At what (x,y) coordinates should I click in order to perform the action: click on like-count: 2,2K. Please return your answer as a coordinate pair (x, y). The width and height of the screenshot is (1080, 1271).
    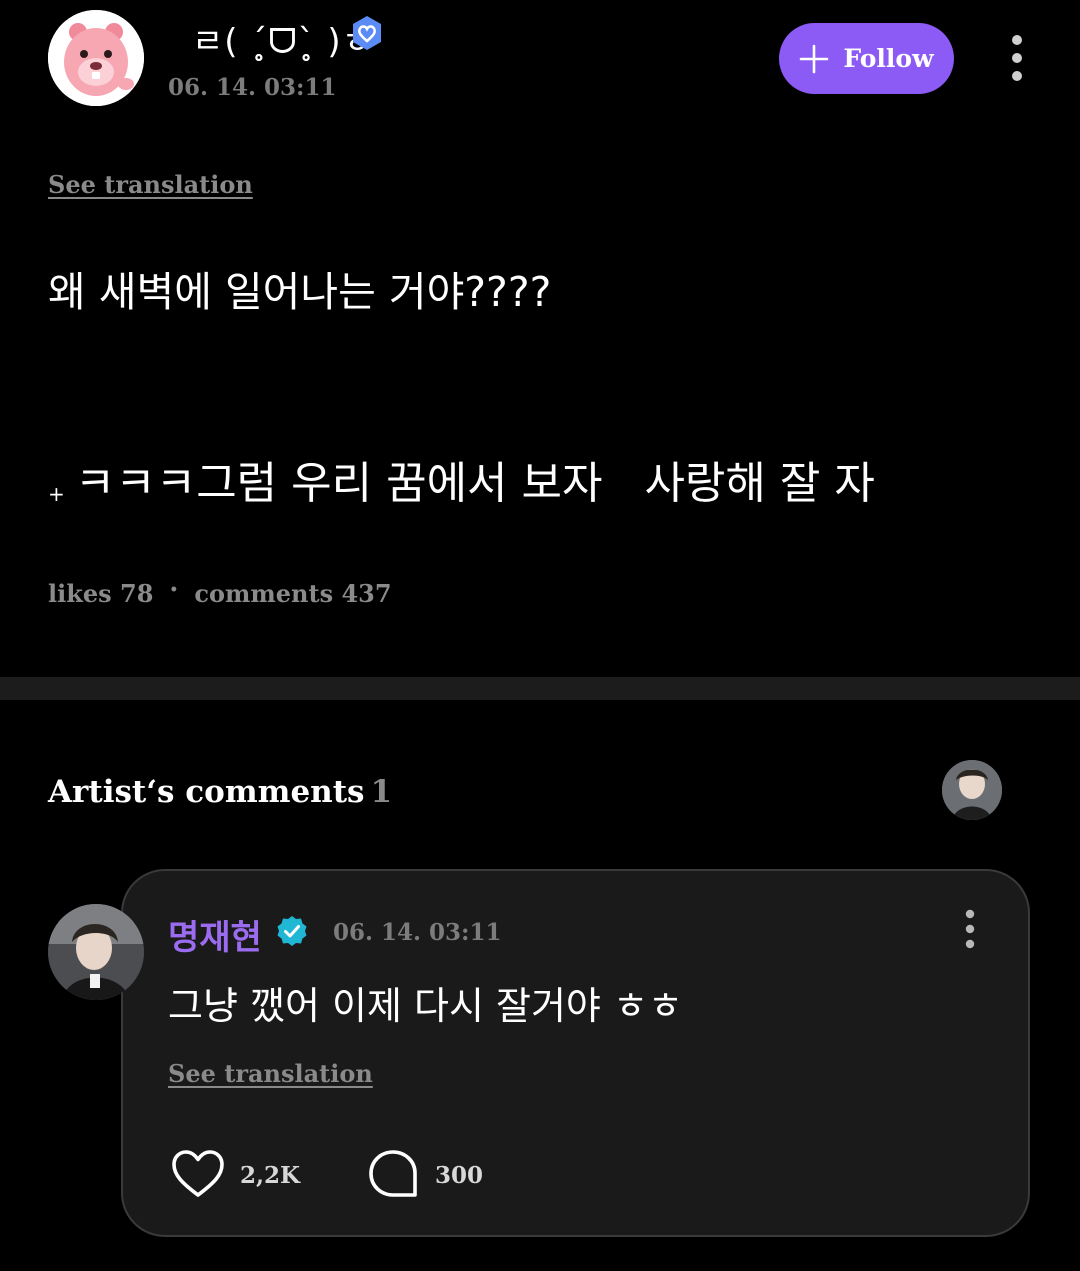
    Looking at the image, I should click on (270, 1175).